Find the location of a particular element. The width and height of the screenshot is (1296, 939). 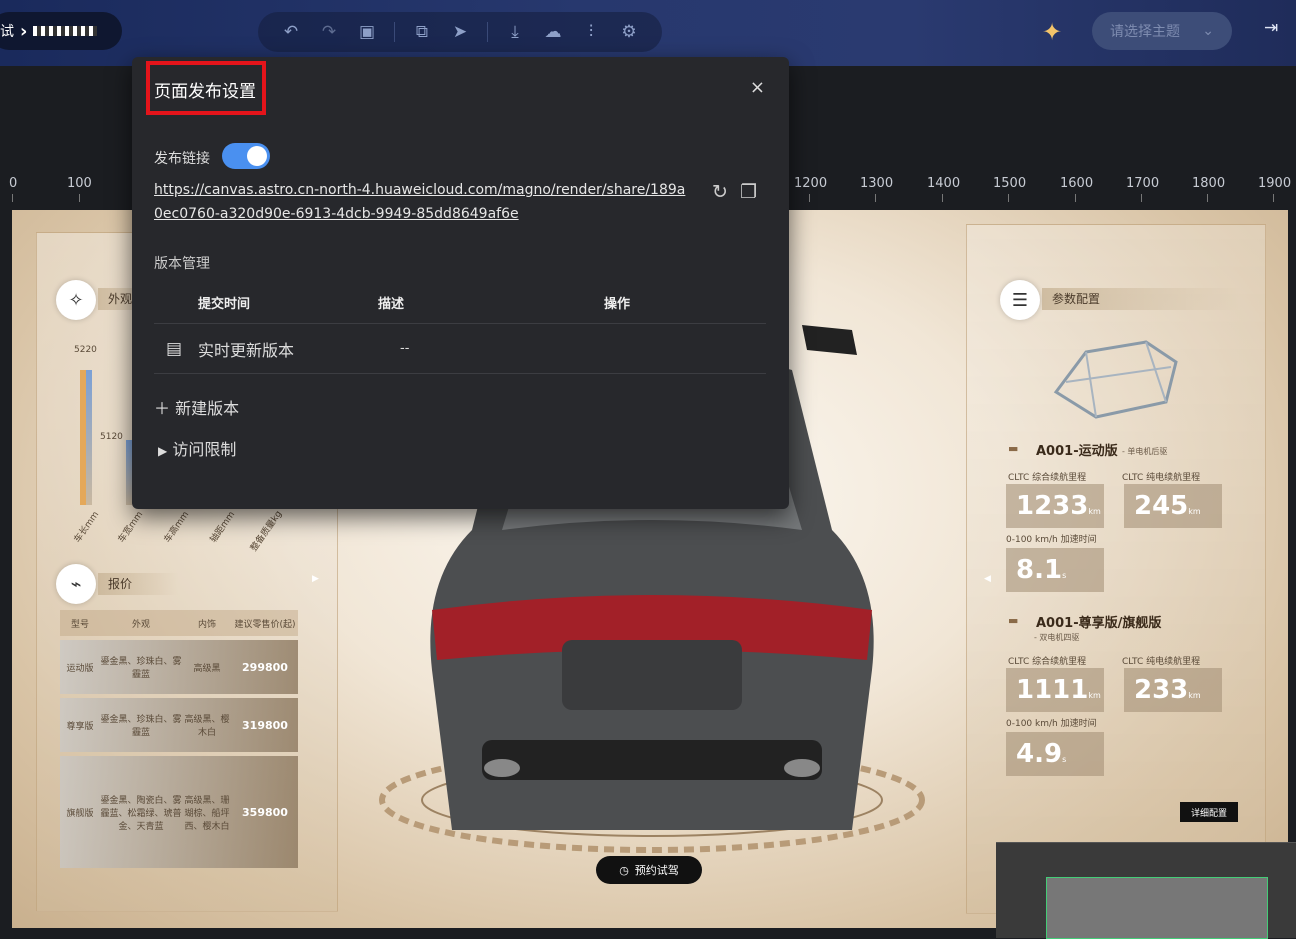

test-drive-button: ◷ 预约试驾 is located at coordinates (649, 870).